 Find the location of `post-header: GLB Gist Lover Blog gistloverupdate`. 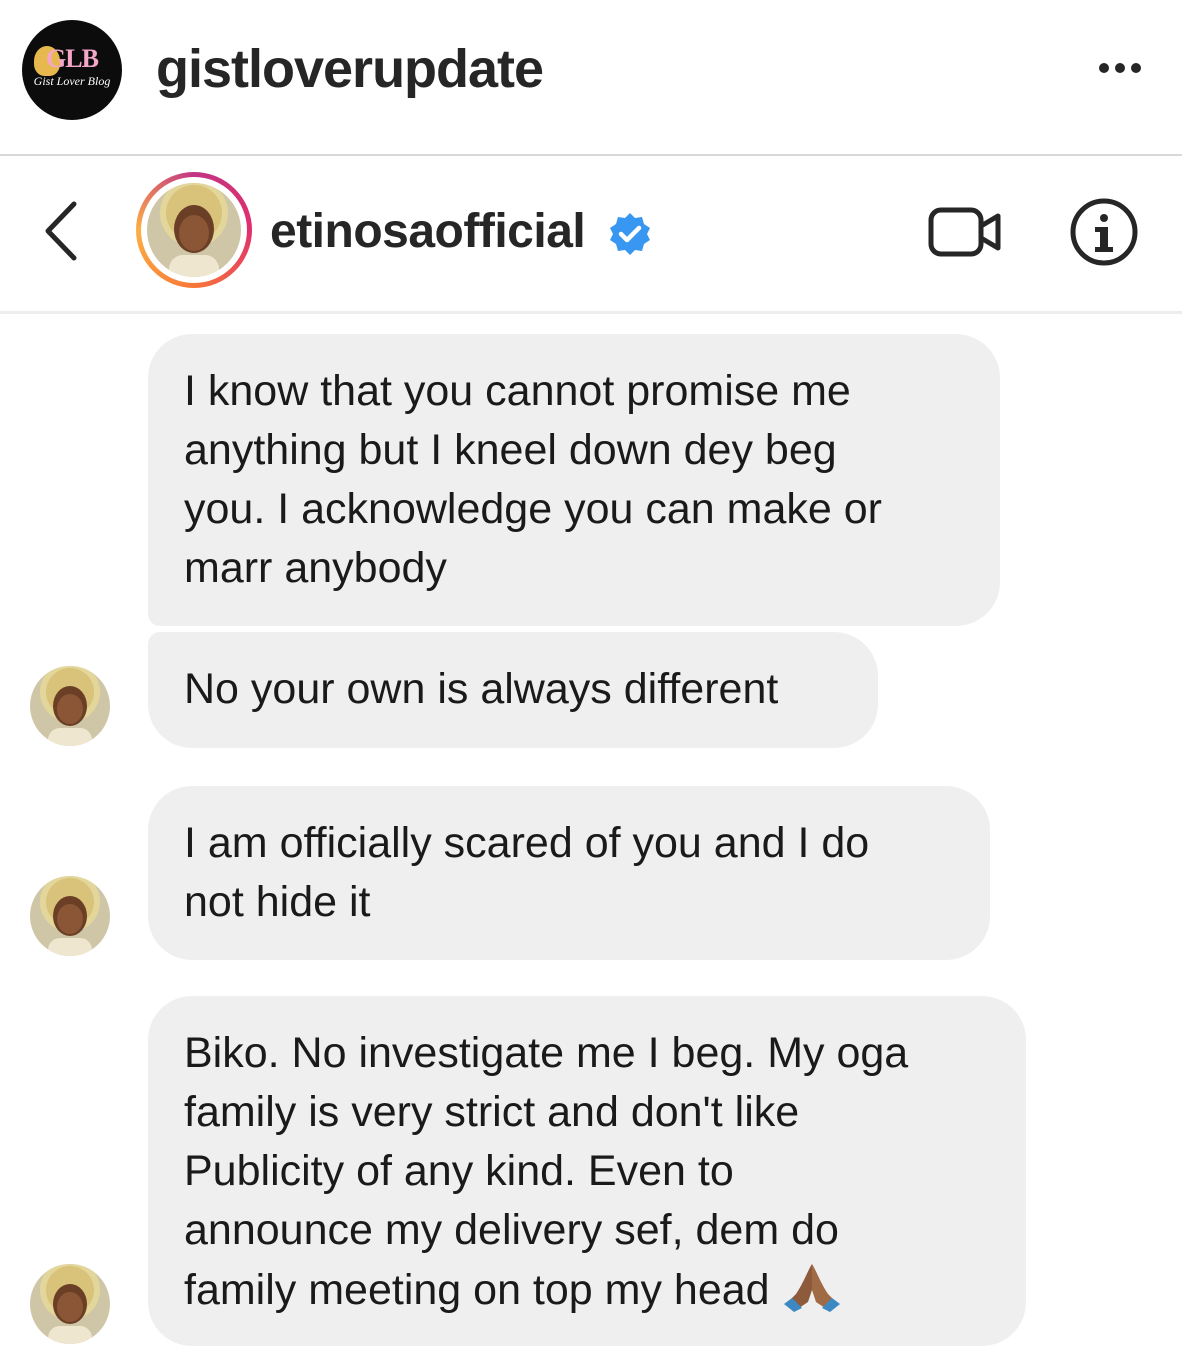

post-header: GLB Gist Lover Blog gistloverupdate is located at coordinates (591, 77).